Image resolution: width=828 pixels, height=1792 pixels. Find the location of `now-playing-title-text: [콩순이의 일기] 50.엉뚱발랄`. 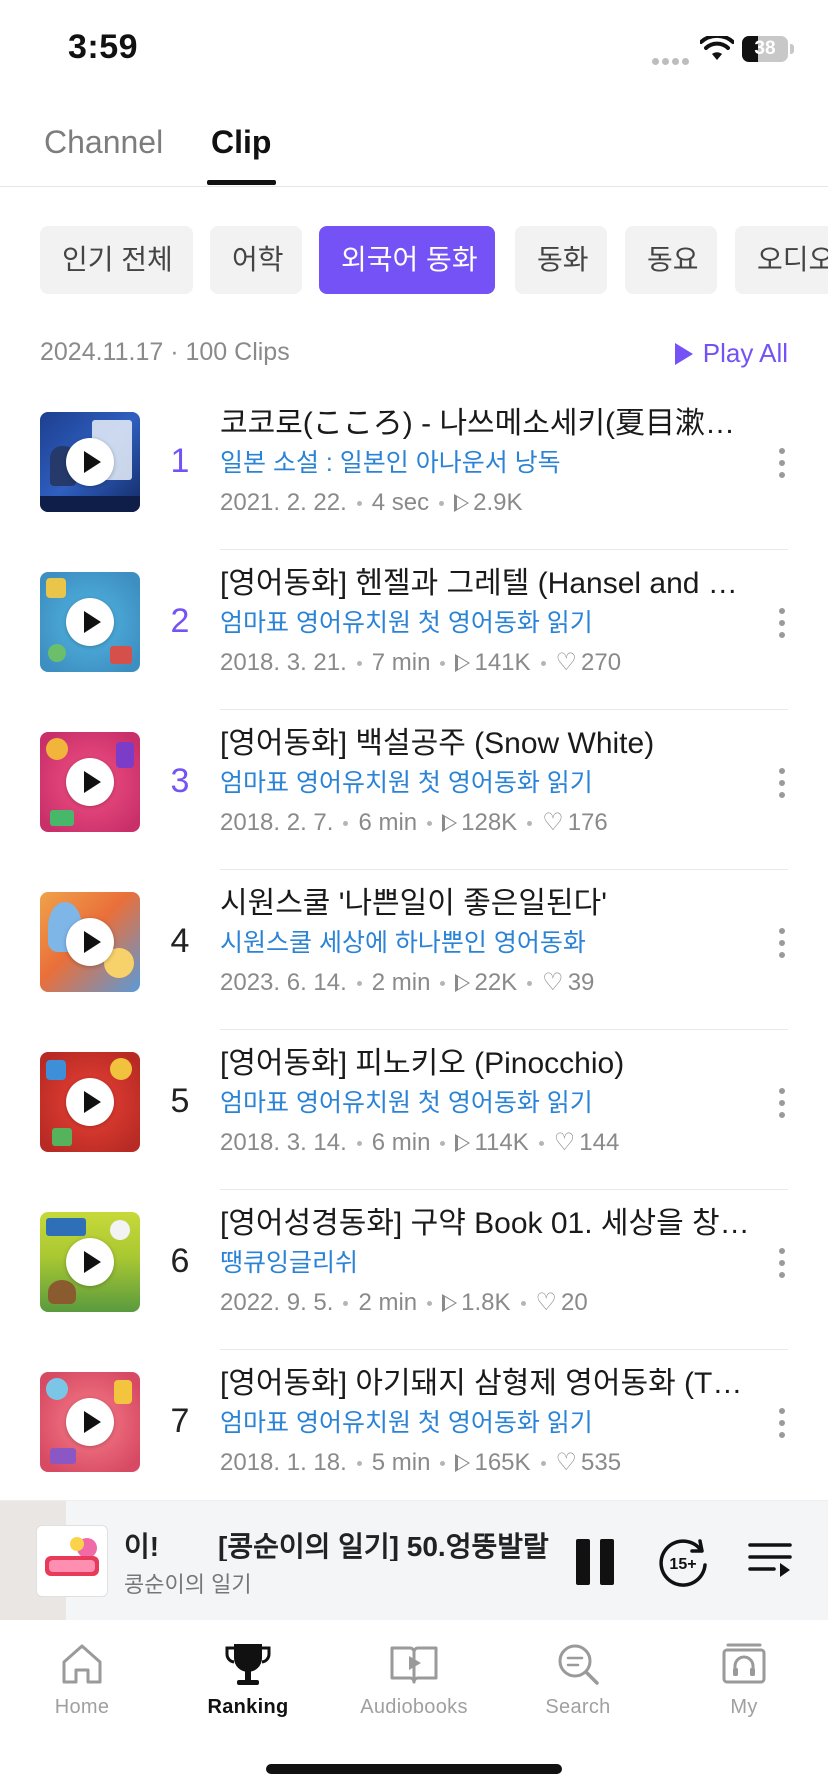

now-playing-title-text: [콩순이의 일기] 50.엉뚱발랄 is located at coordinates (383, 1546).